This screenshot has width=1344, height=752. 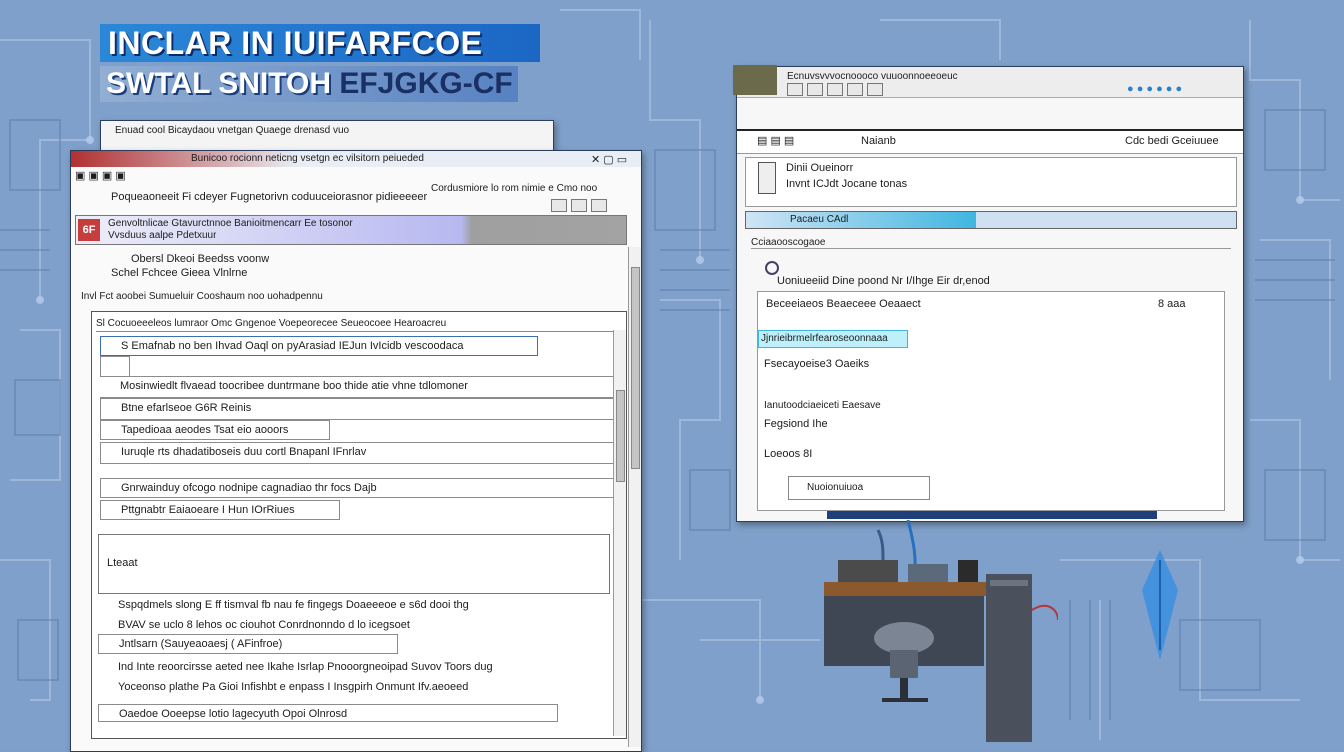 I want to click on list-row-8: Pttgnabtr Eaiaoeare I Hun IOrRiues, so click(x=220, y=510).